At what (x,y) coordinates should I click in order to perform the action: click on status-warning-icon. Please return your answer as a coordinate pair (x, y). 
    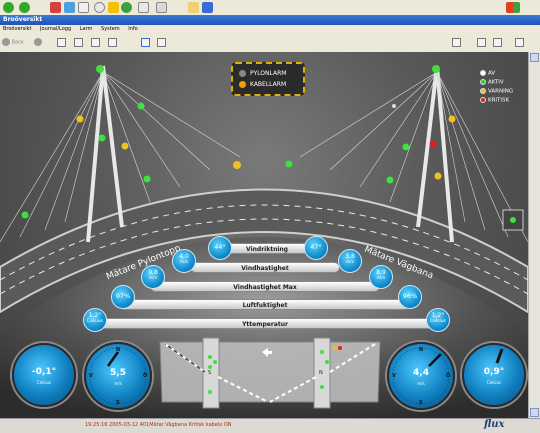
    Looking at the image, I should click on (483, 91).